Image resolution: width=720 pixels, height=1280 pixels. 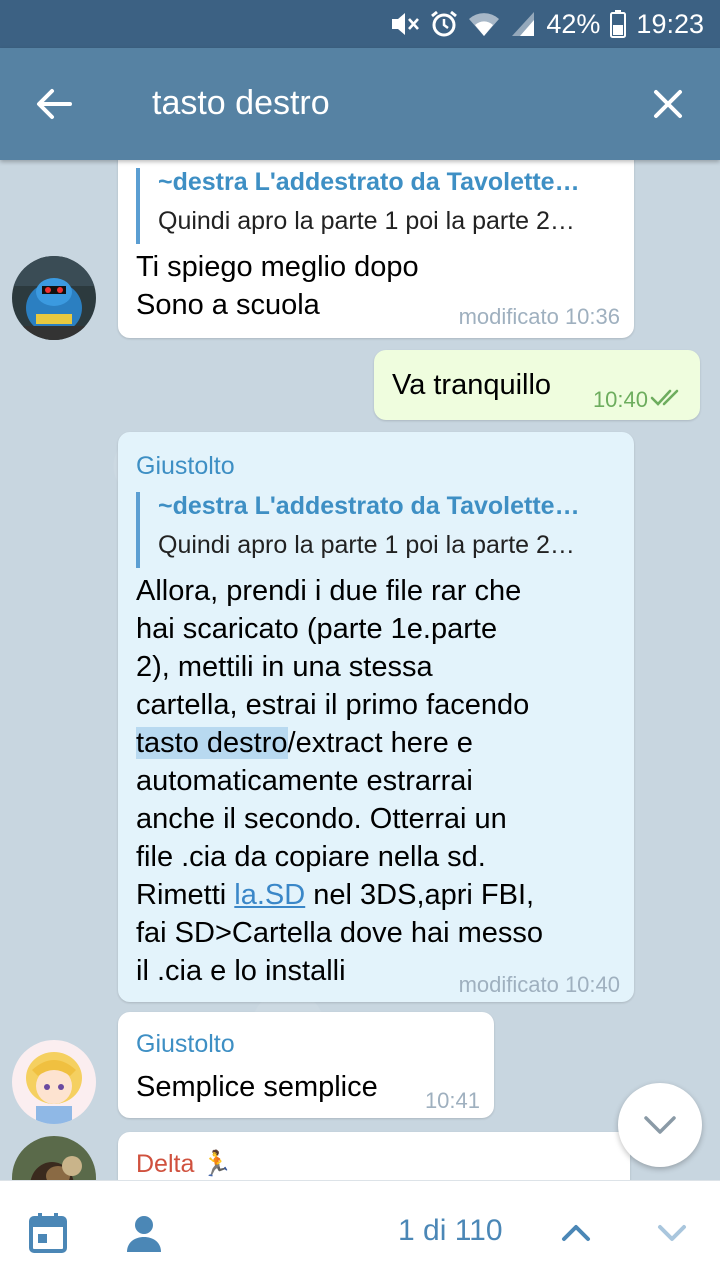 What do you see at coordinates (406, 24) in the screenshot?
I see `mute-icon` at bounding box center [406, 24].